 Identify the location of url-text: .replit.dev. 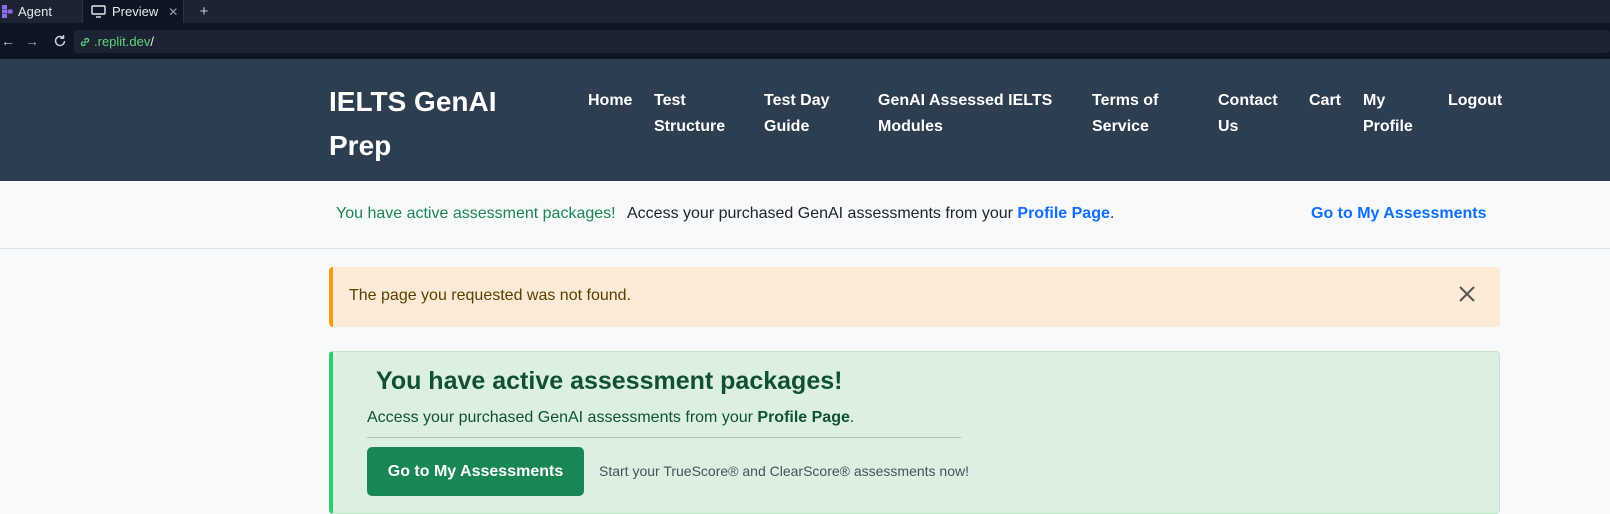
(122, 41).